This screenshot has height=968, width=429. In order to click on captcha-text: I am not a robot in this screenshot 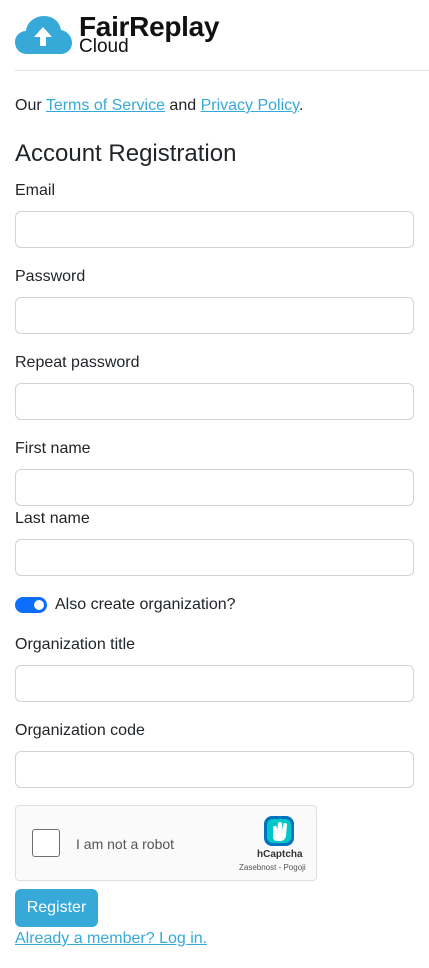, I will do `click(125, 844)`.